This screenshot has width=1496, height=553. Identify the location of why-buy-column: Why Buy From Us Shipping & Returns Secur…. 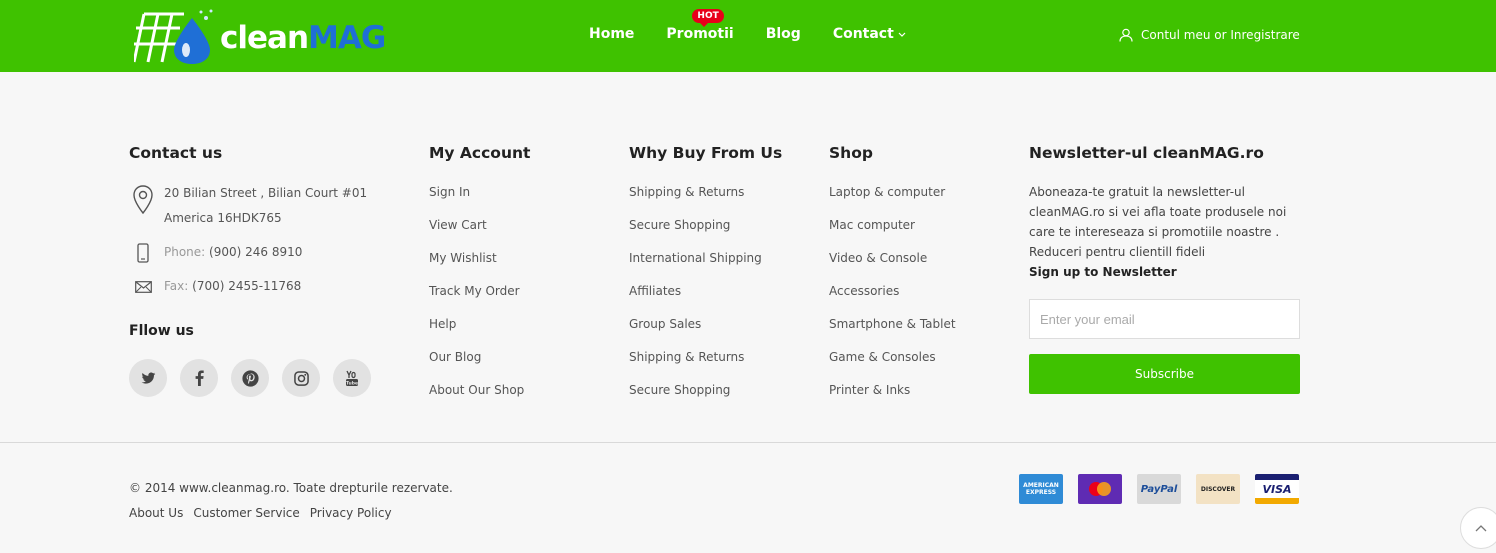
(705, 280).